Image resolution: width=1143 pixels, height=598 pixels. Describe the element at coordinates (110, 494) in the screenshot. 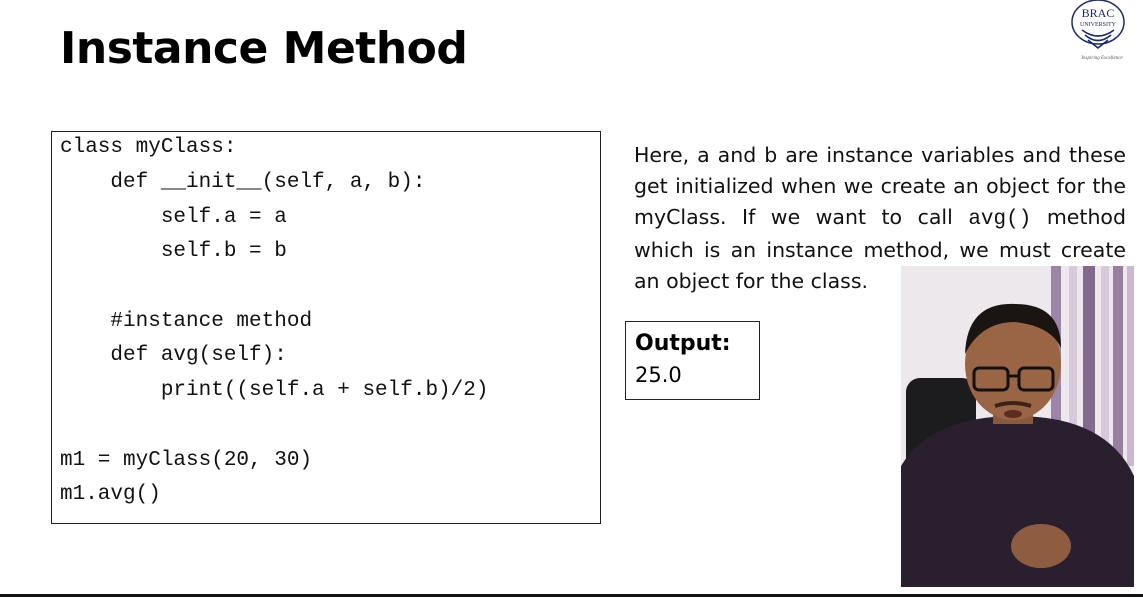

I see `code-line: m1.avg()` at that location.